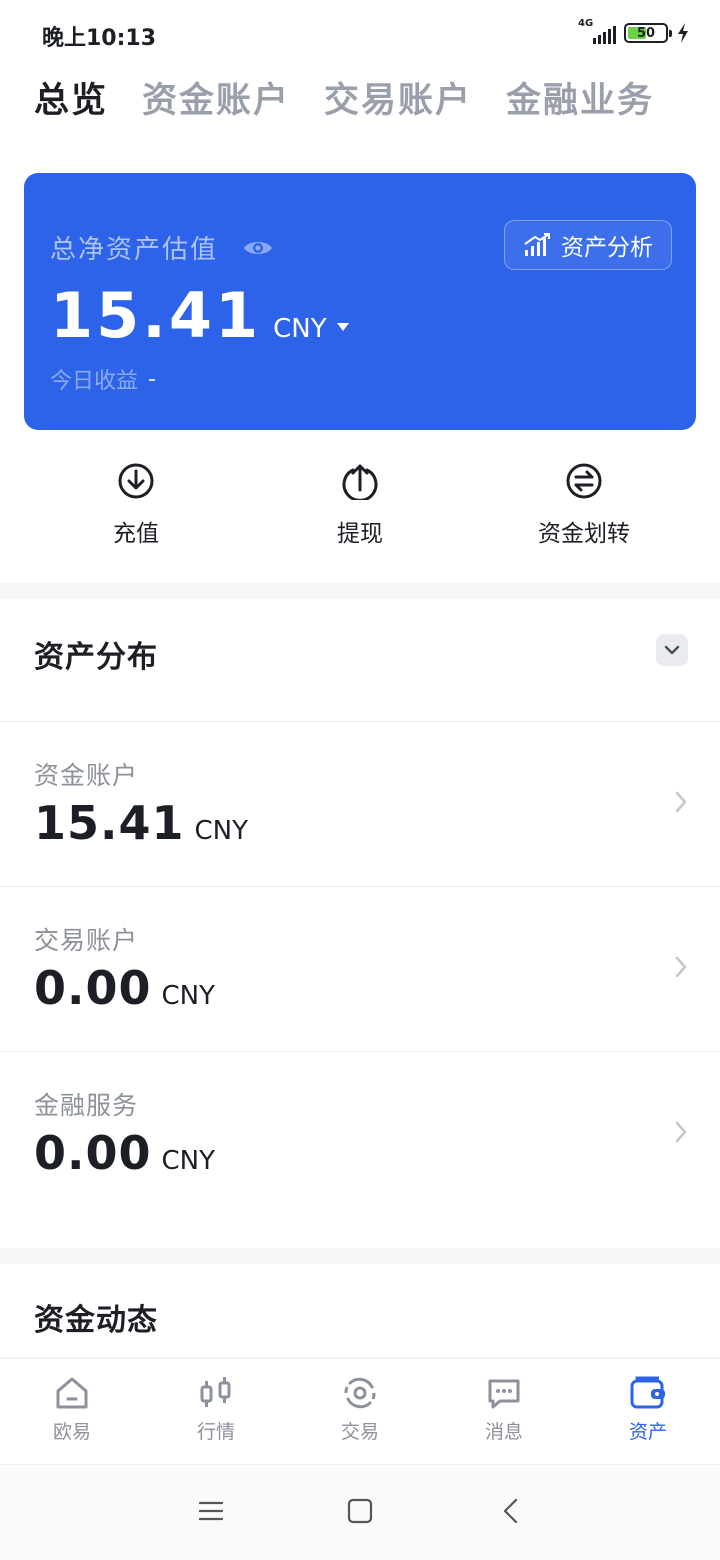  I want to click on nav-label: 交易, so click(359, 1432).